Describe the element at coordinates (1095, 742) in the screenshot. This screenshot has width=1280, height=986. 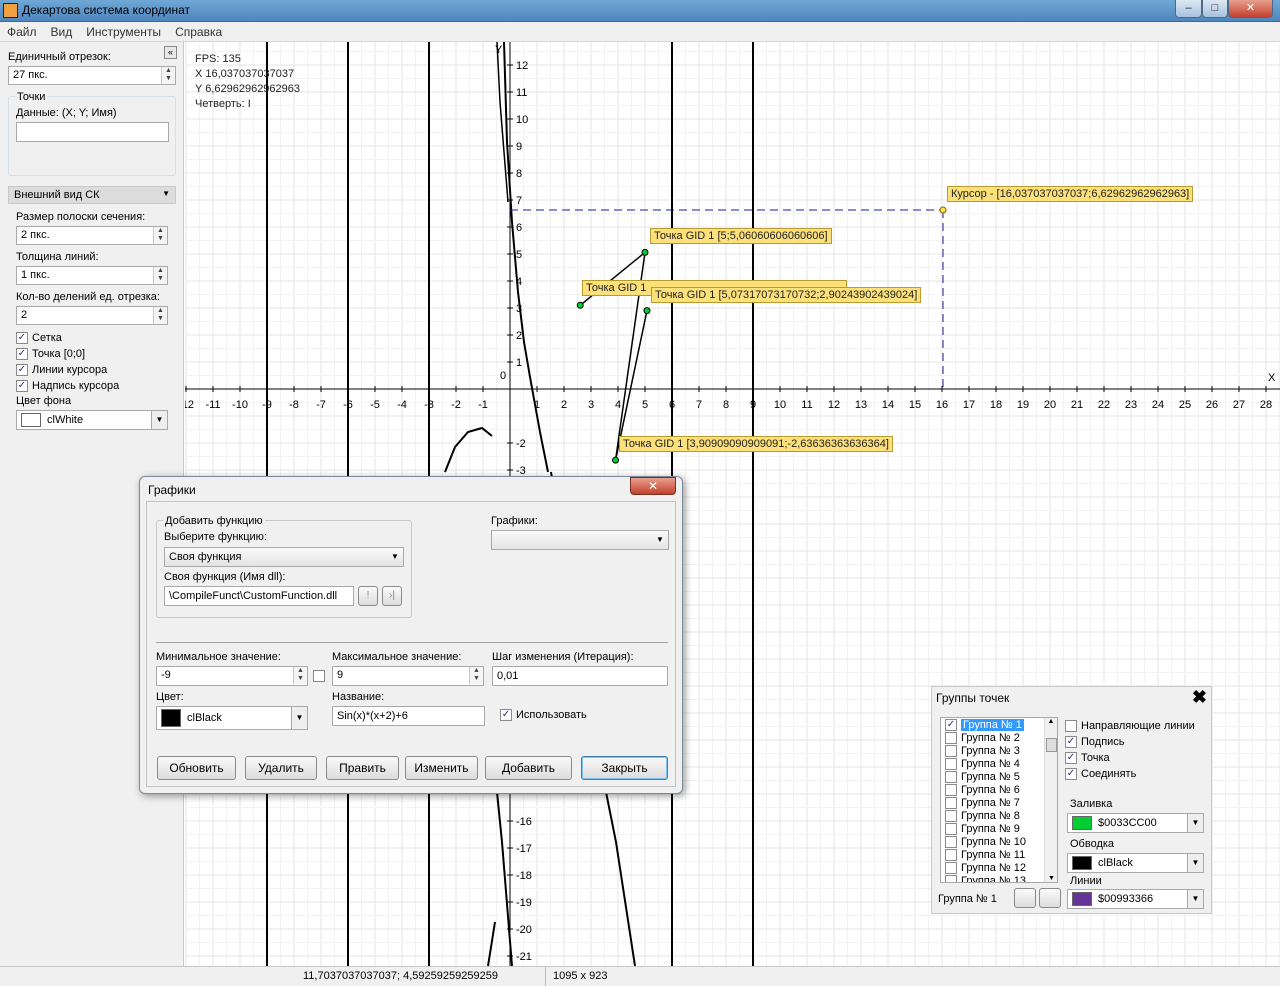
I see `caption-checkbox: ✓ Подпись` at that location.